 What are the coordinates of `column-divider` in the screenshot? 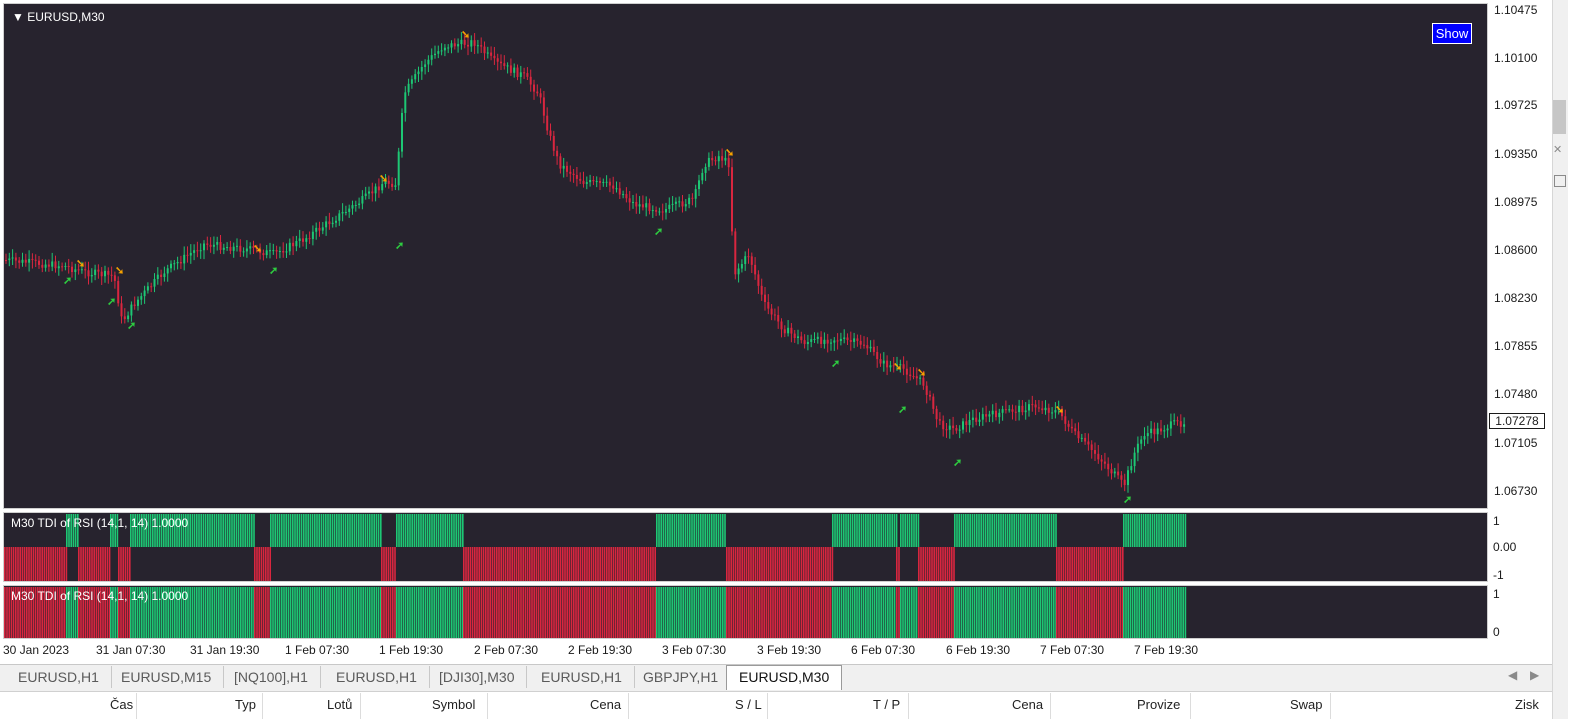 It's located at (487, 706).